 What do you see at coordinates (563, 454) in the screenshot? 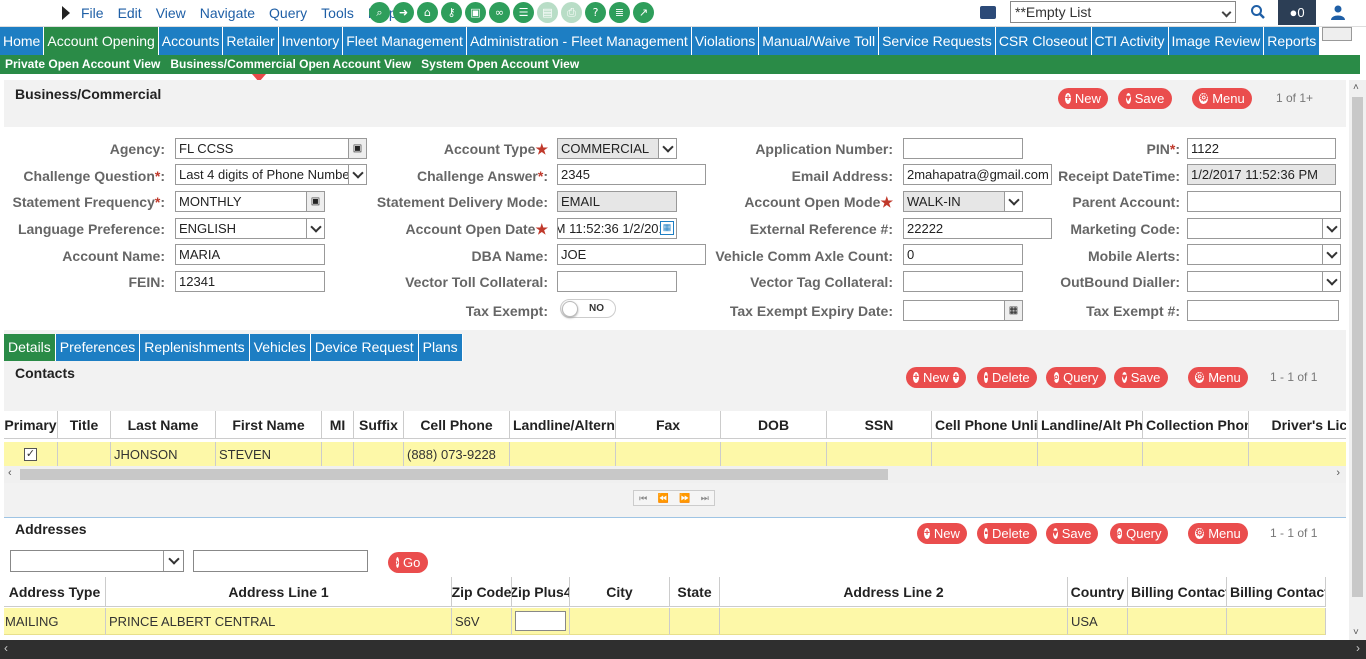
I see `cell-landline` at bounding box center [563, 454].